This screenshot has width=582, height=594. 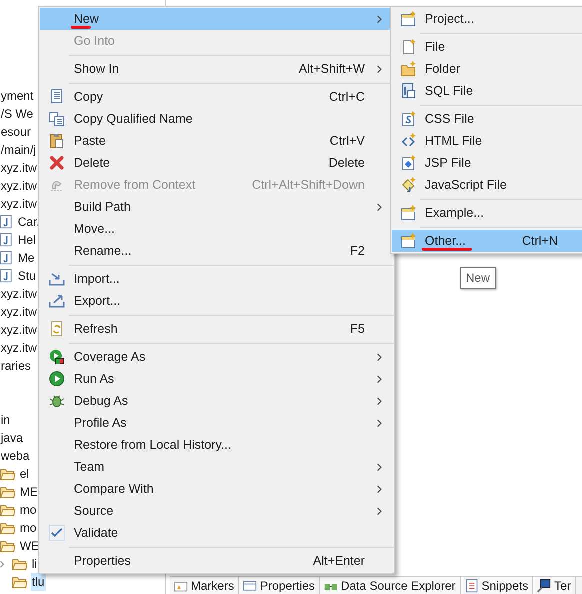 I want to click on panel-tab: Data Source Explorer, so click(x=390, y=585).